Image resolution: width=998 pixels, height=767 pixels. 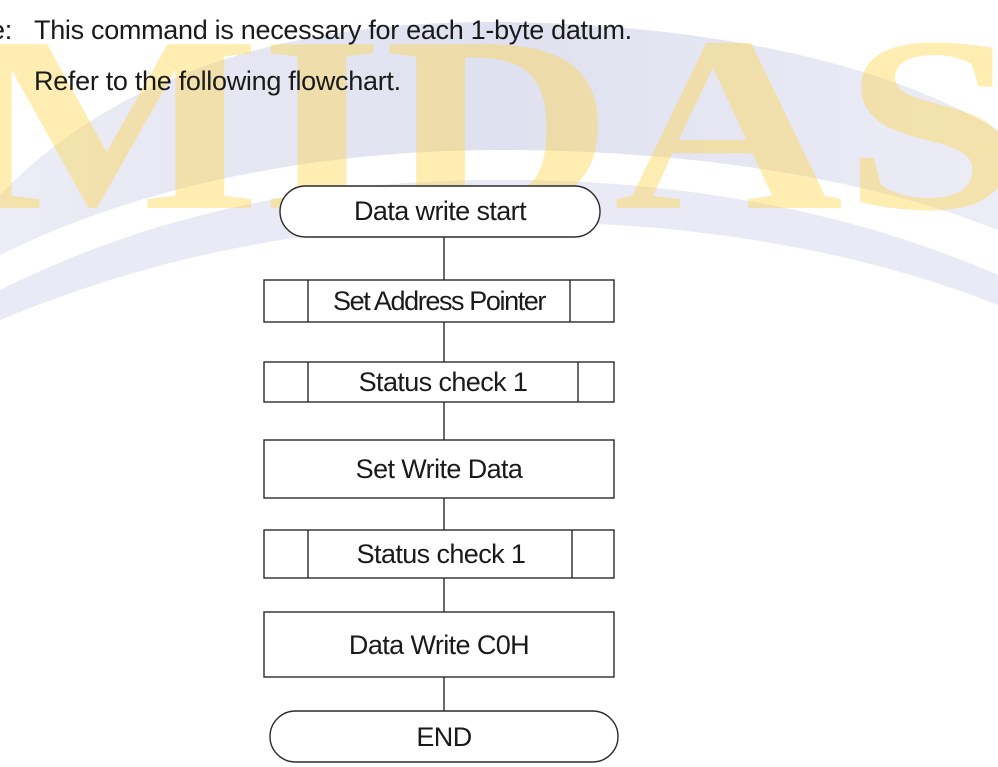 What do you see at coordinates (444, 737) in the screenshot?
I see `end-label: END` at bounding box center [444, 737].